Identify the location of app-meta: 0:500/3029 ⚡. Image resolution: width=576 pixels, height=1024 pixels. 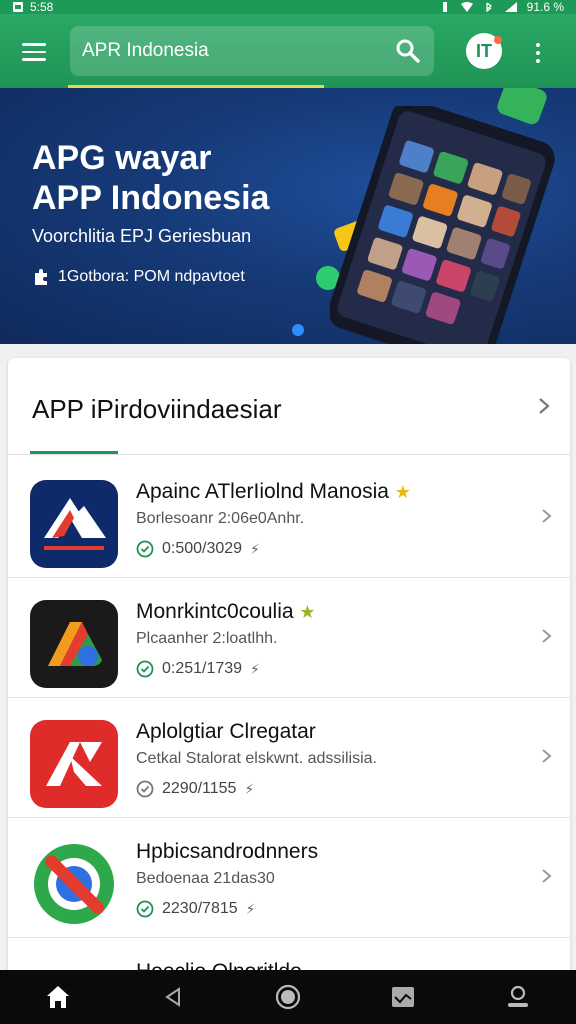
(198, 549).